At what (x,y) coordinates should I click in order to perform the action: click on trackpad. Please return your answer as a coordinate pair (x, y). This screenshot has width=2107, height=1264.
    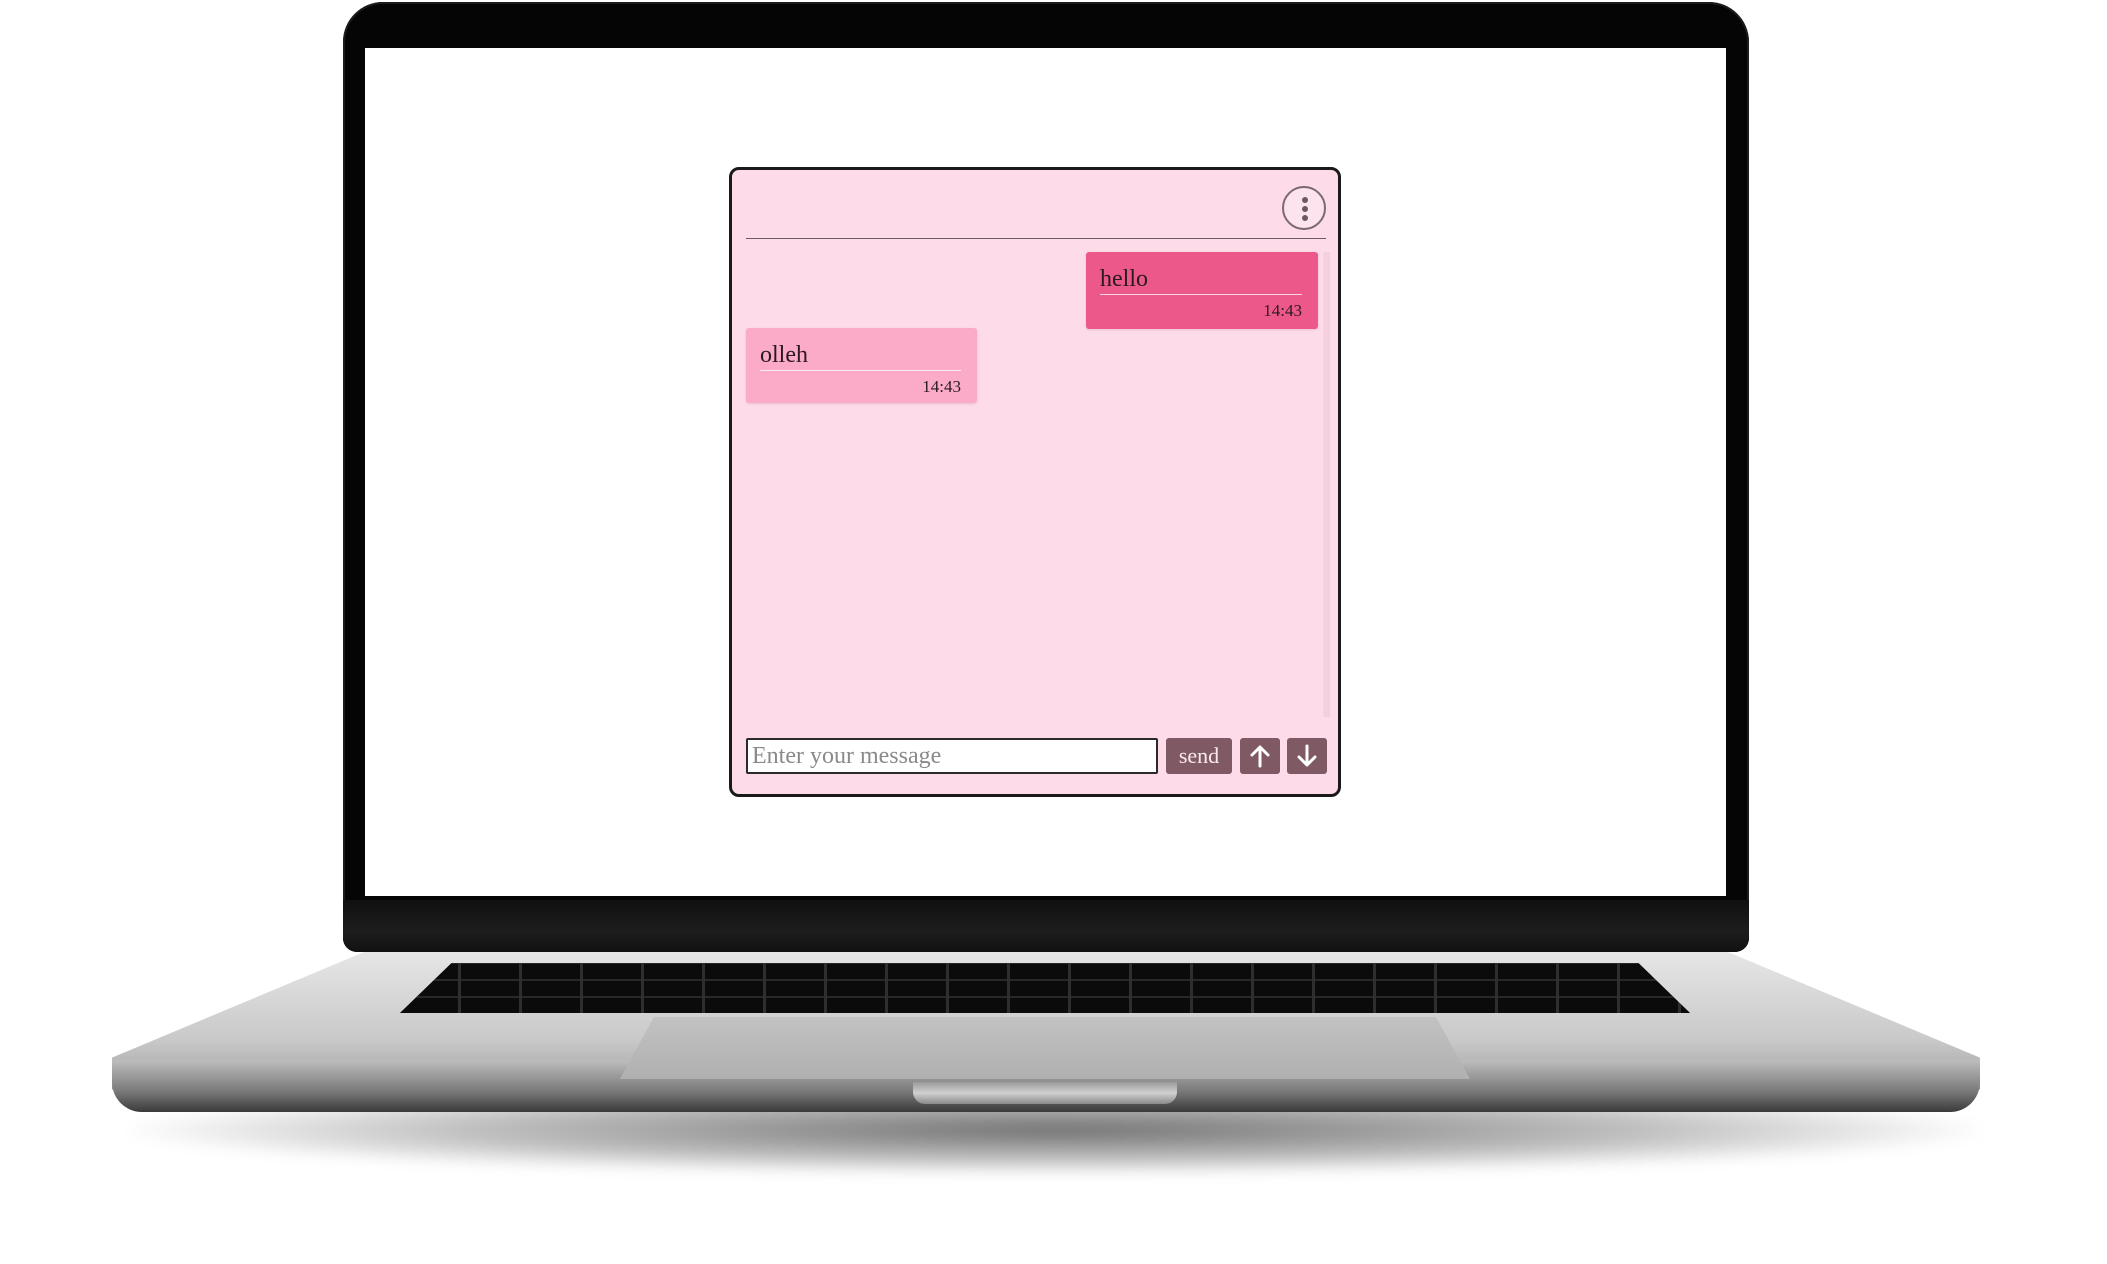
    Looking at the image, I should click on (1045, 1048).